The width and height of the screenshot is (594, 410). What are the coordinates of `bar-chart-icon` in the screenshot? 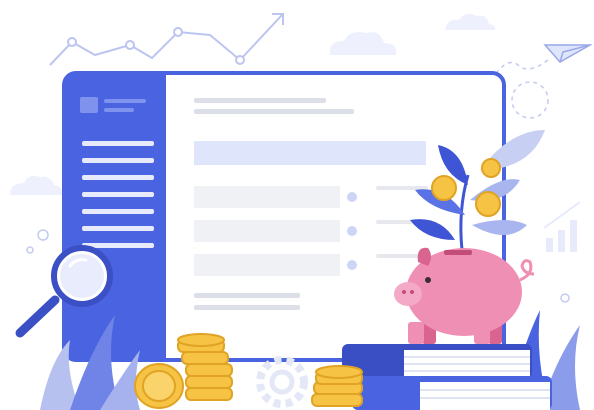 It's located at (562, 226).